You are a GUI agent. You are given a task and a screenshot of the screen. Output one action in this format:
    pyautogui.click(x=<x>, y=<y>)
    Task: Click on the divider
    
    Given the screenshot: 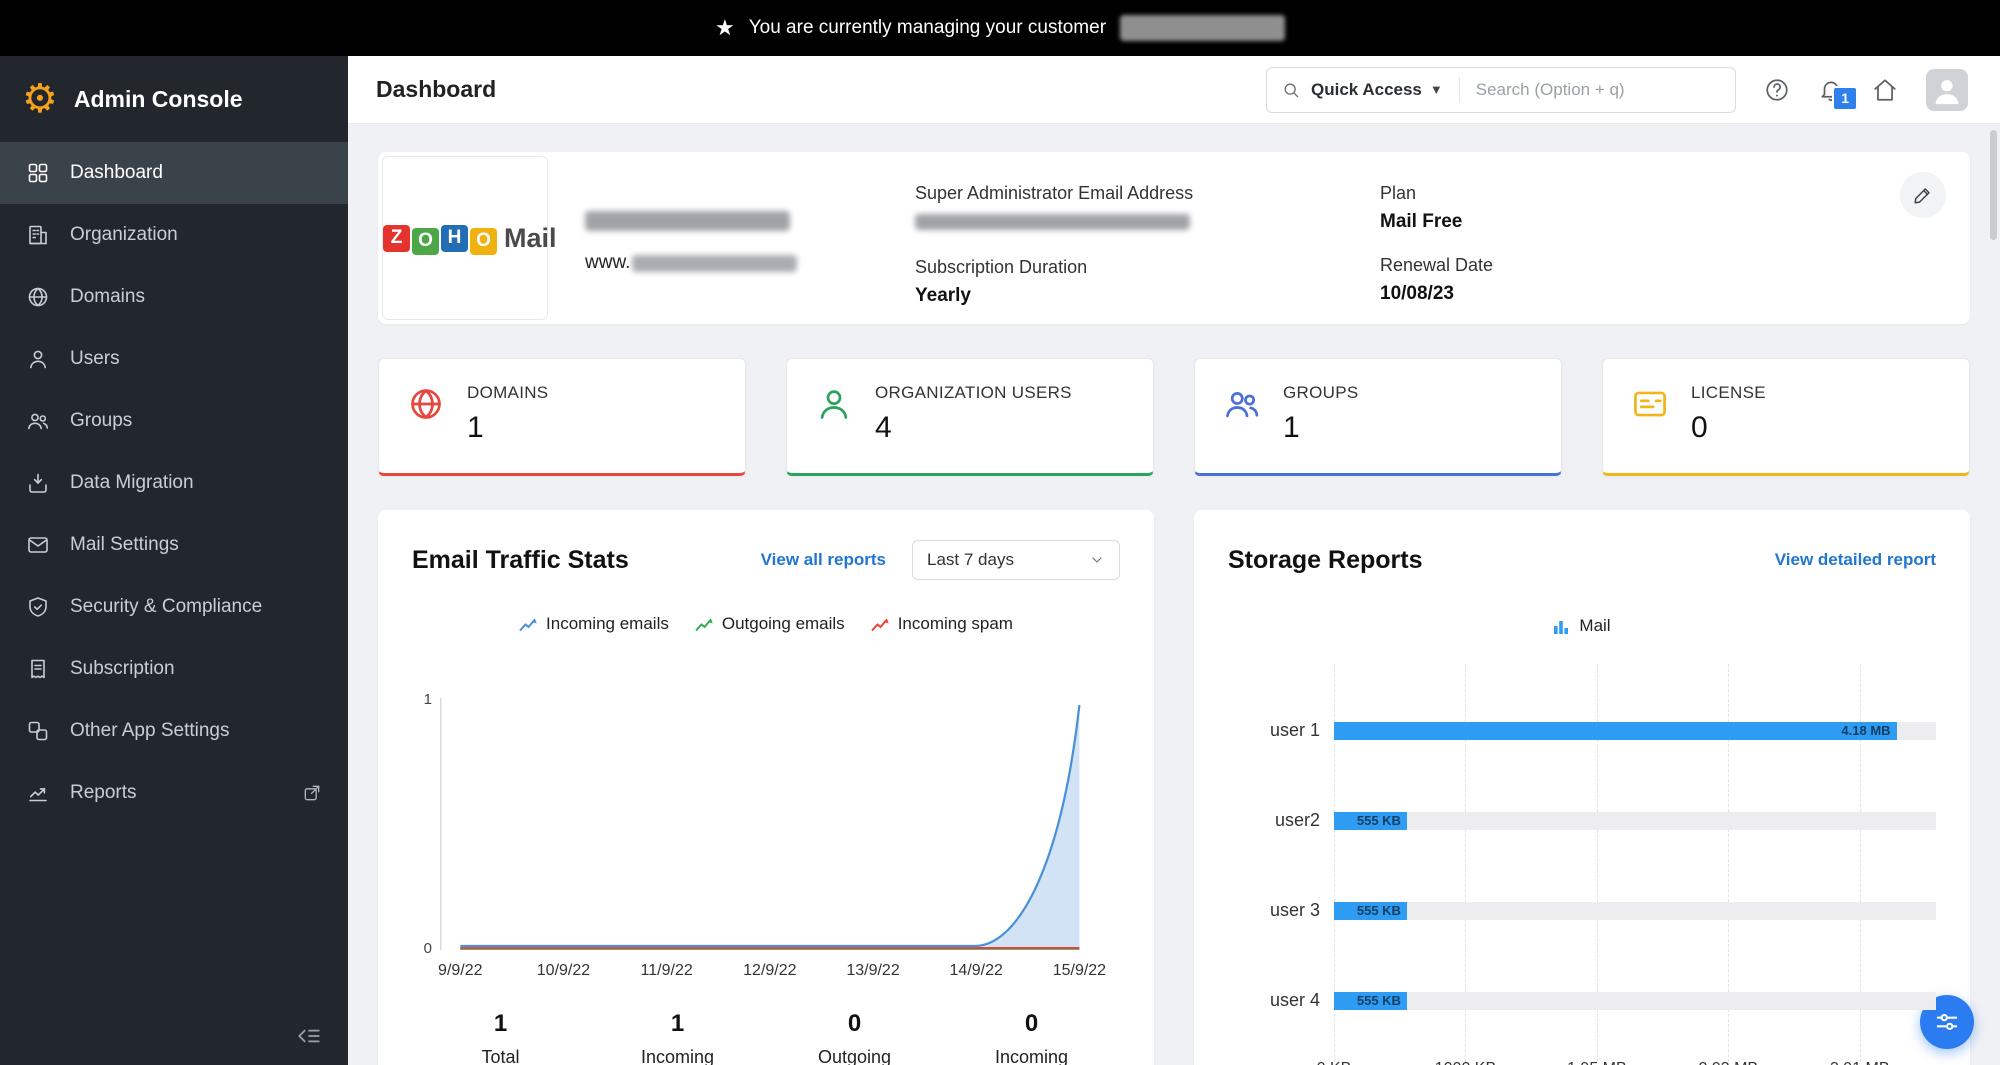 What is the action you would take?
    pyautogui.click(x=1459, y=89)
    